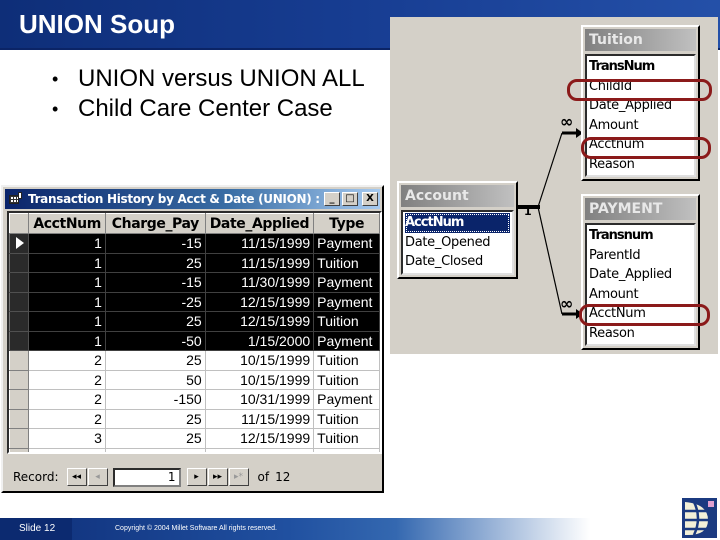  Describe the element at coordinates (640, 236) in the screenshot. I see `field-item: Transnum` at that location.